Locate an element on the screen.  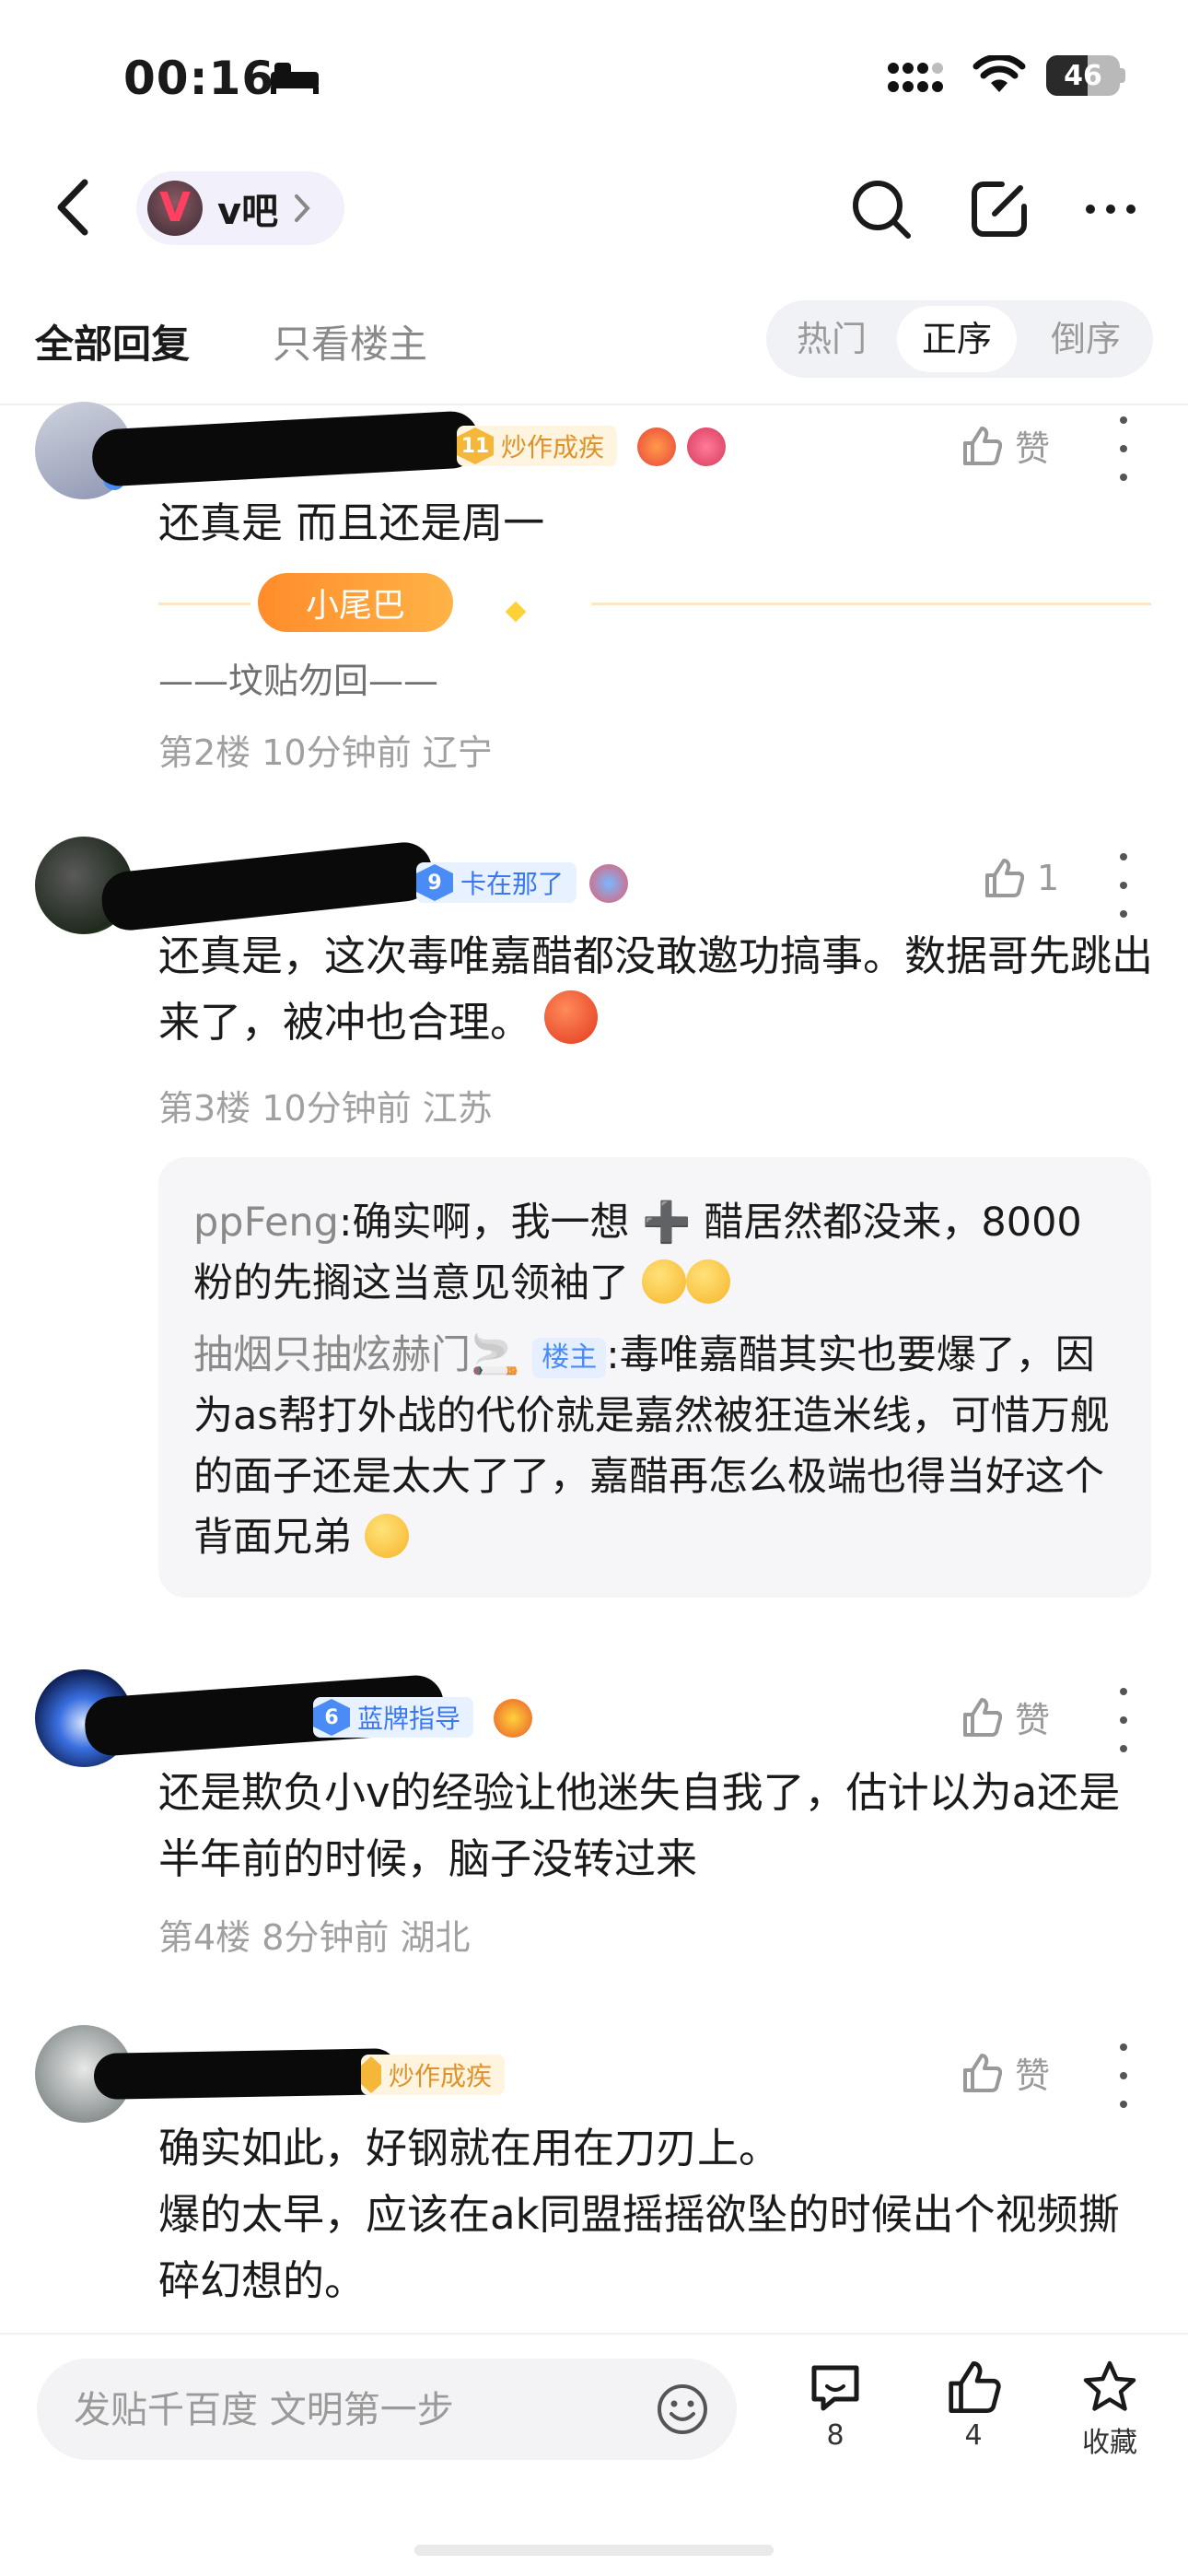
sub-reply: ppFeng:确实啊，我一想 ➕ 醋居然都没来，8000粉的先搁这当意见领袖了 is located at coordinates (654, 1253).